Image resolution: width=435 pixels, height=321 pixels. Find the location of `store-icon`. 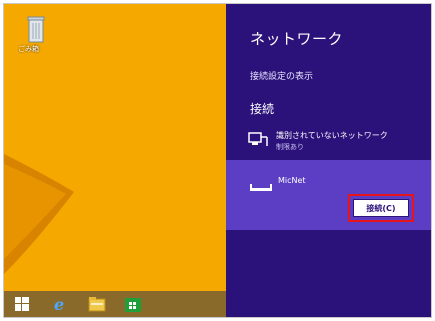

store-icon is located at coordinates (133, 304).